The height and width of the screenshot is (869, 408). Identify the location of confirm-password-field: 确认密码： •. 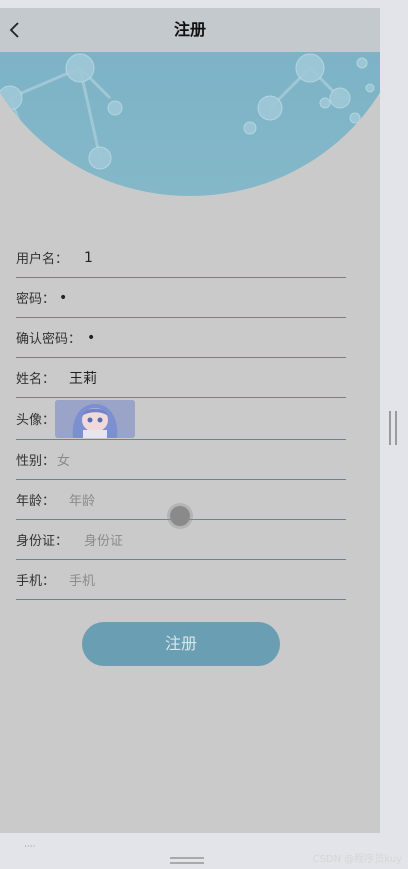
(181, 338).